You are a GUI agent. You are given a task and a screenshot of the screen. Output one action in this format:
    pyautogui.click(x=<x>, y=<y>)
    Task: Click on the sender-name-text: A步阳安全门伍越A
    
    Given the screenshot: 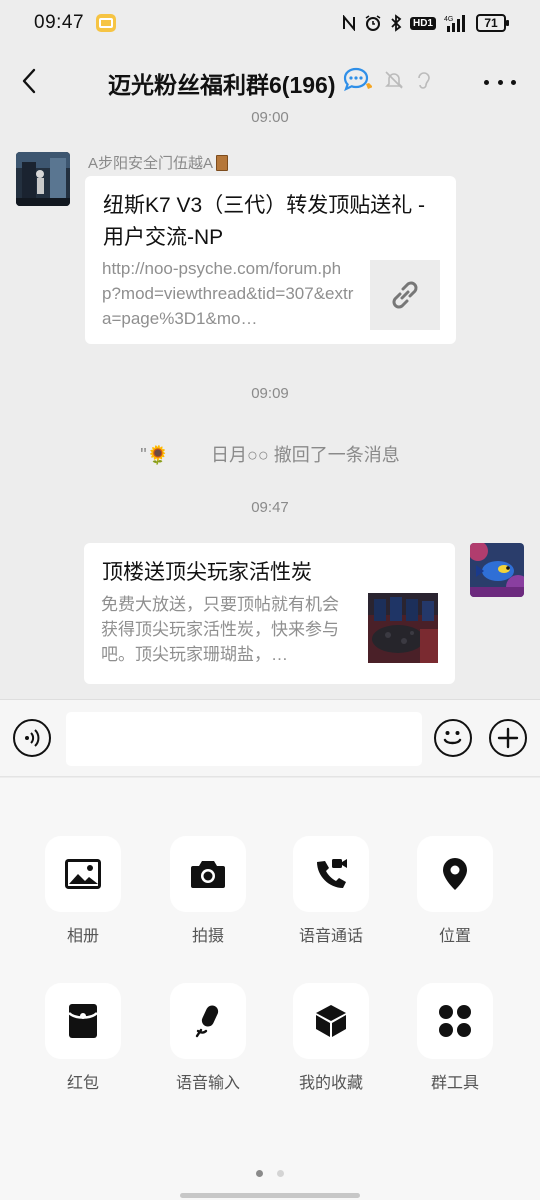 What is the action you would take?
    pyautogui.click(x=151, y=163)
    